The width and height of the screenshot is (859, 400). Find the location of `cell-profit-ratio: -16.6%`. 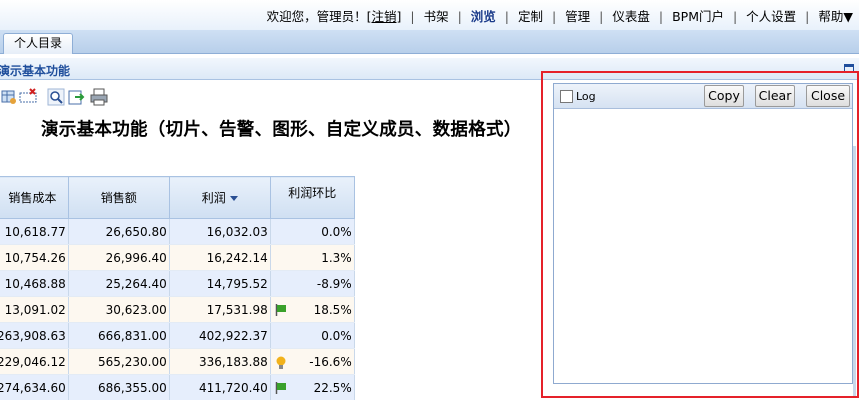

cell-profit-ratio: -16.6% is located at coordinates (330, 361).